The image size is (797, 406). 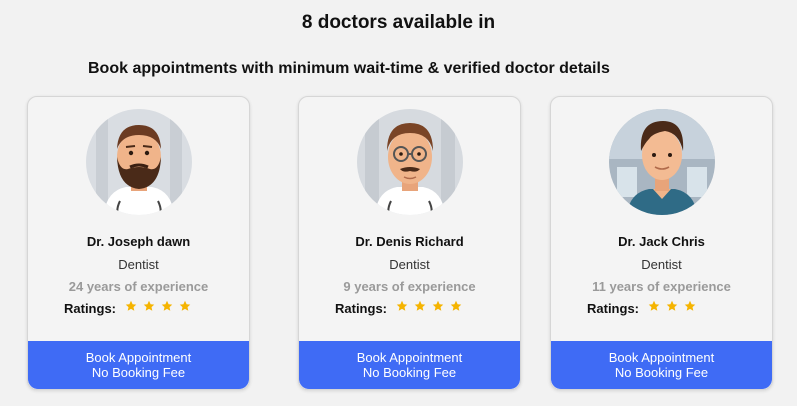 I want to click on doctor-name: Dr. Denis Richard, so click(x=409, y=241).